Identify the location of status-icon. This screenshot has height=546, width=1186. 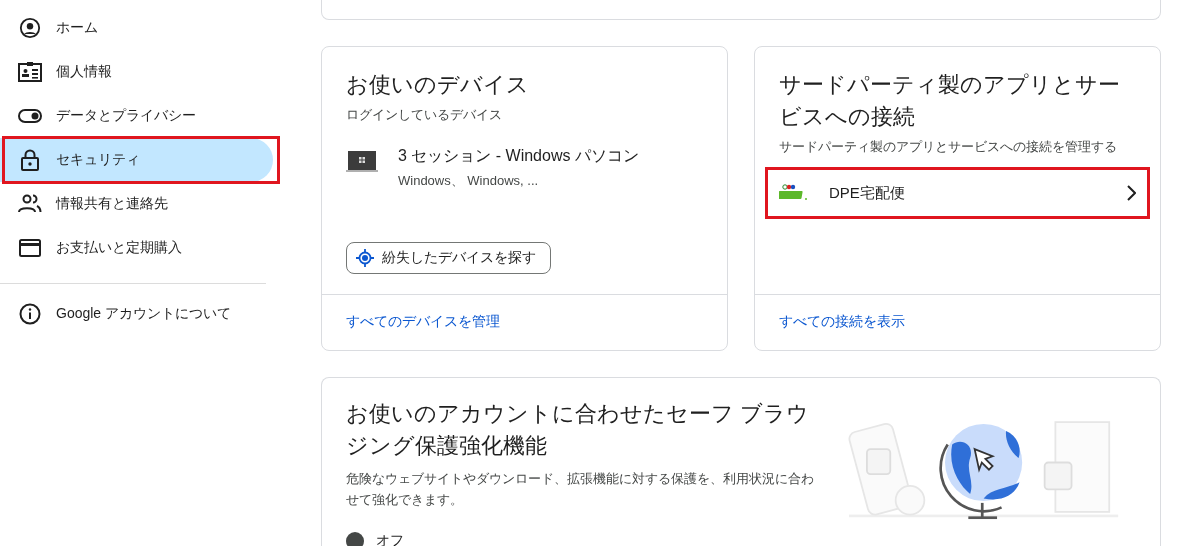
(355, 539).